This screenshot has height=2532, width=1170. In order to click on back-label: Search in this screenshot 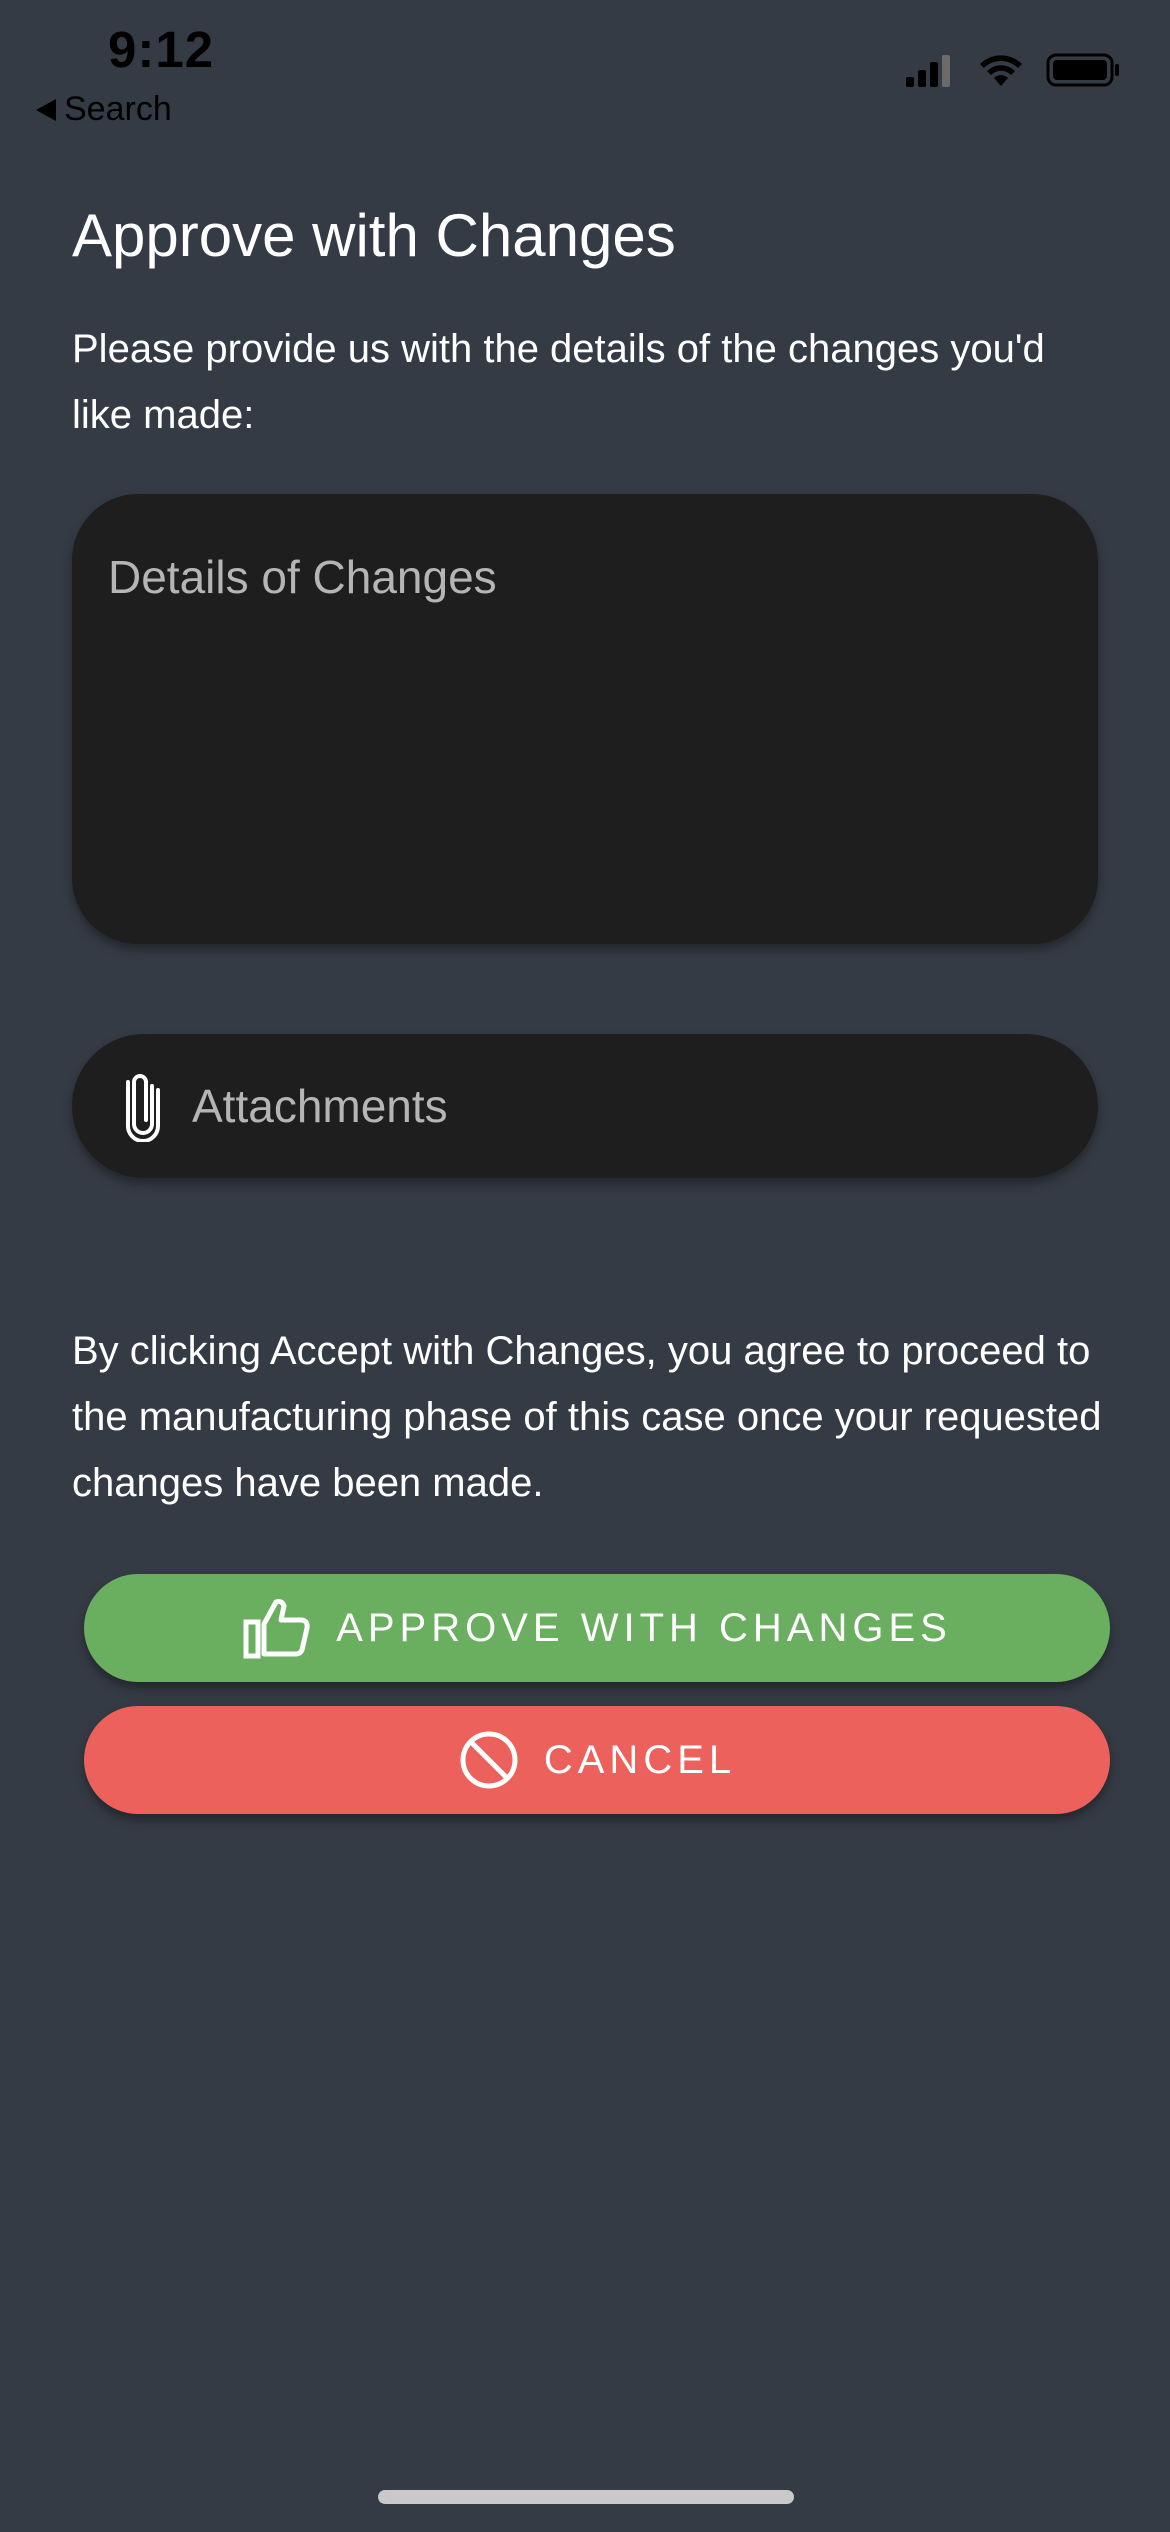, I will do `click(118, 109)`.